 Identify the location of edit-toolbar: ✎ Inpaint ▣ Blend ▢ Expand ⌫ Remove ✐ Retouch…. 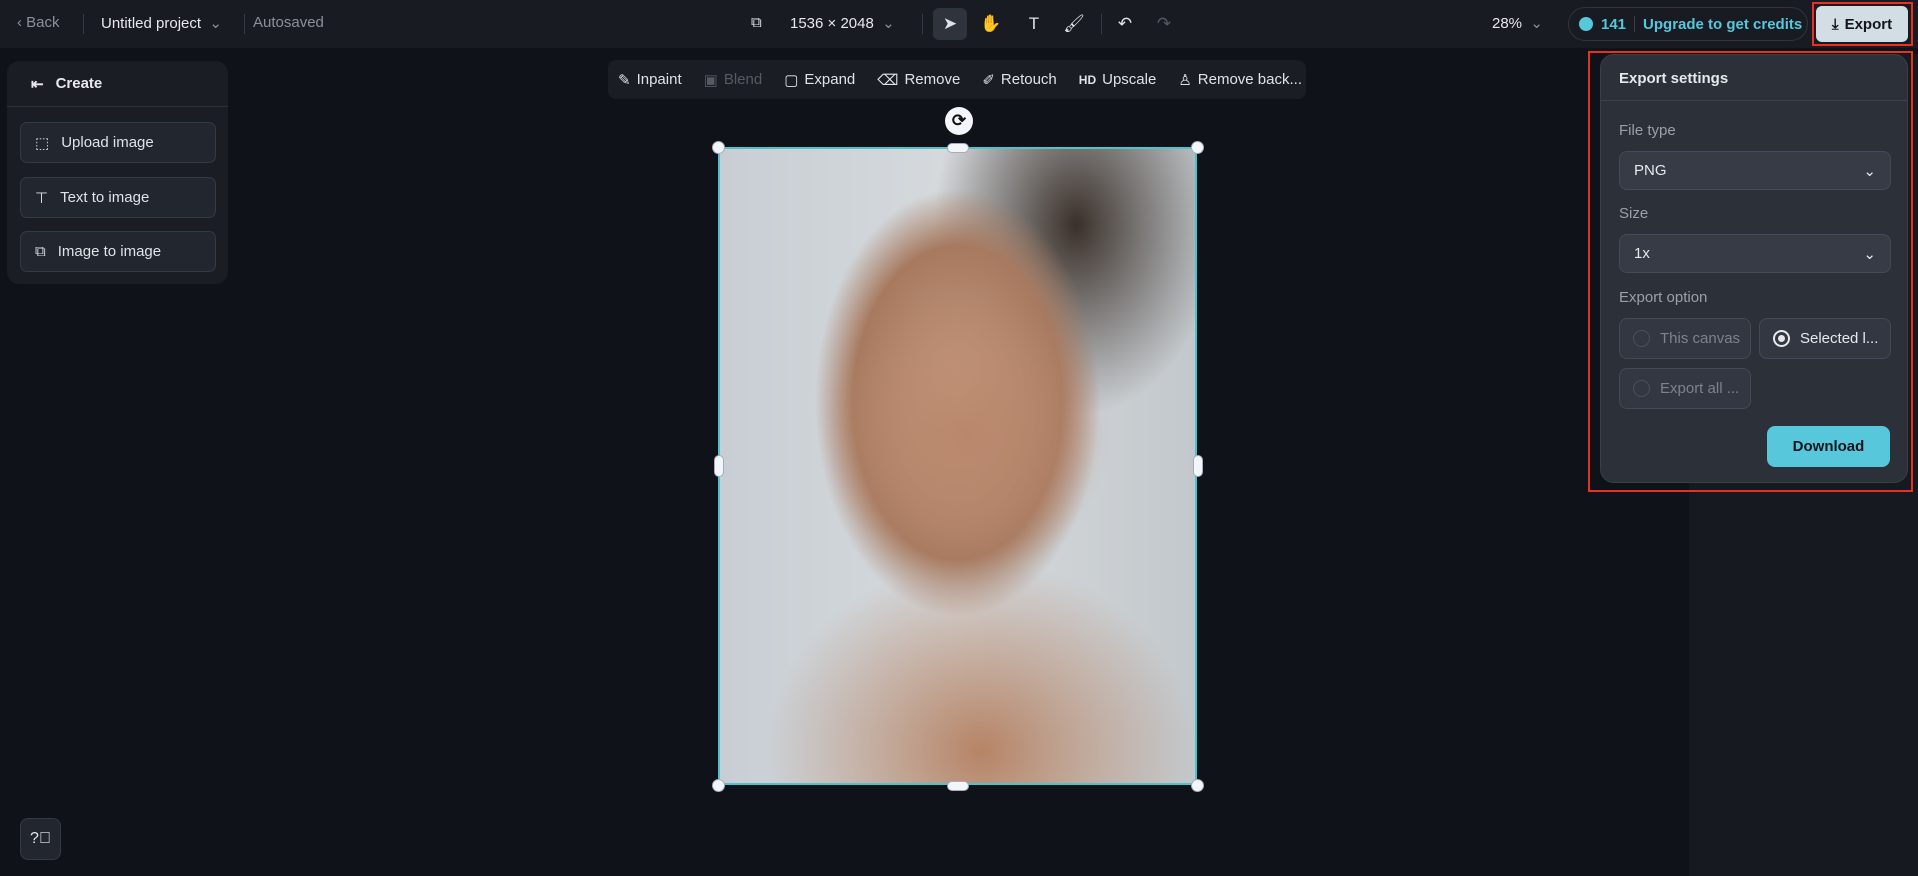
(957, 79).